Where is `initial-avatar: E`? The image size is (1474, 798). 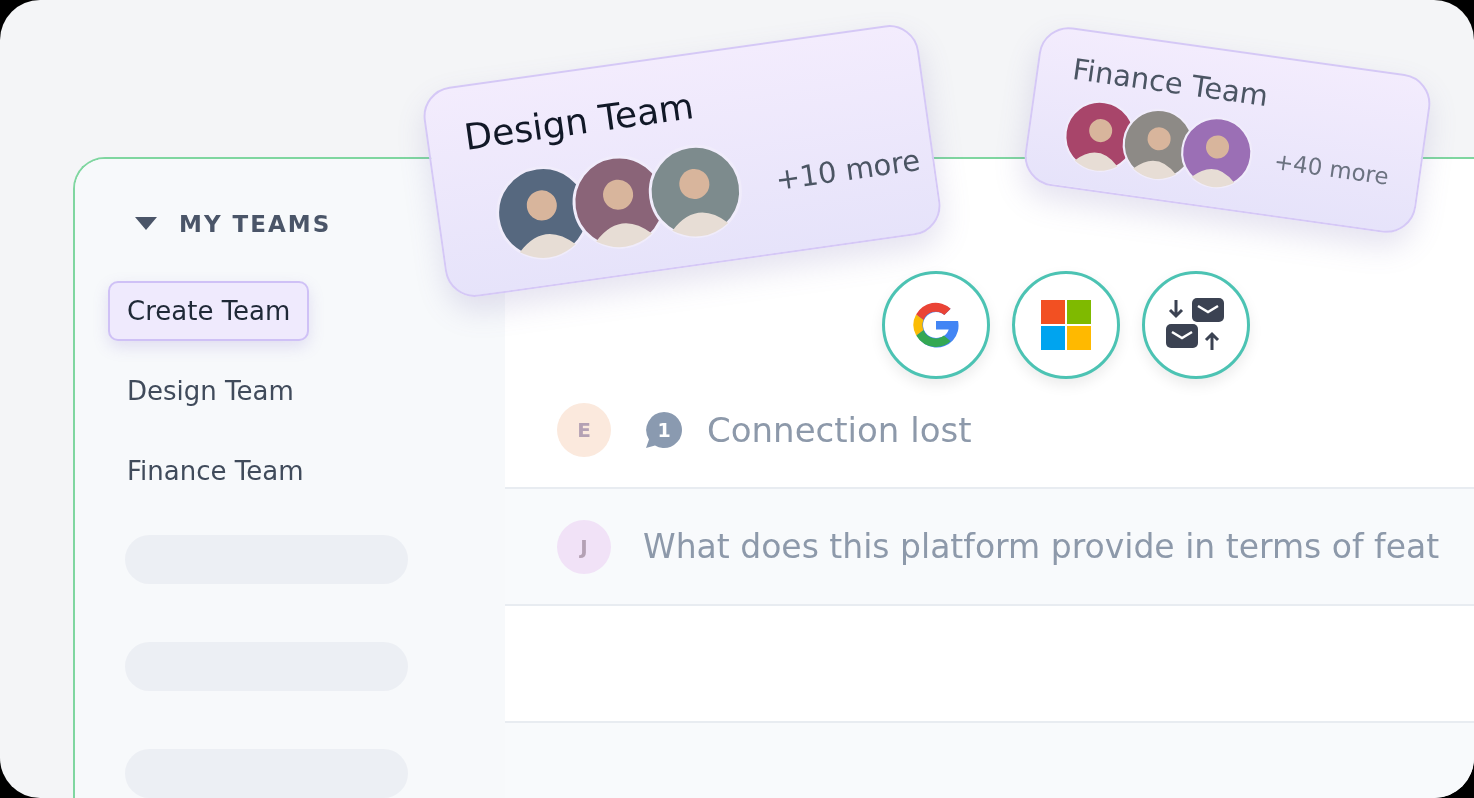 initial-avatar: E is located at coordinates (584, 429).